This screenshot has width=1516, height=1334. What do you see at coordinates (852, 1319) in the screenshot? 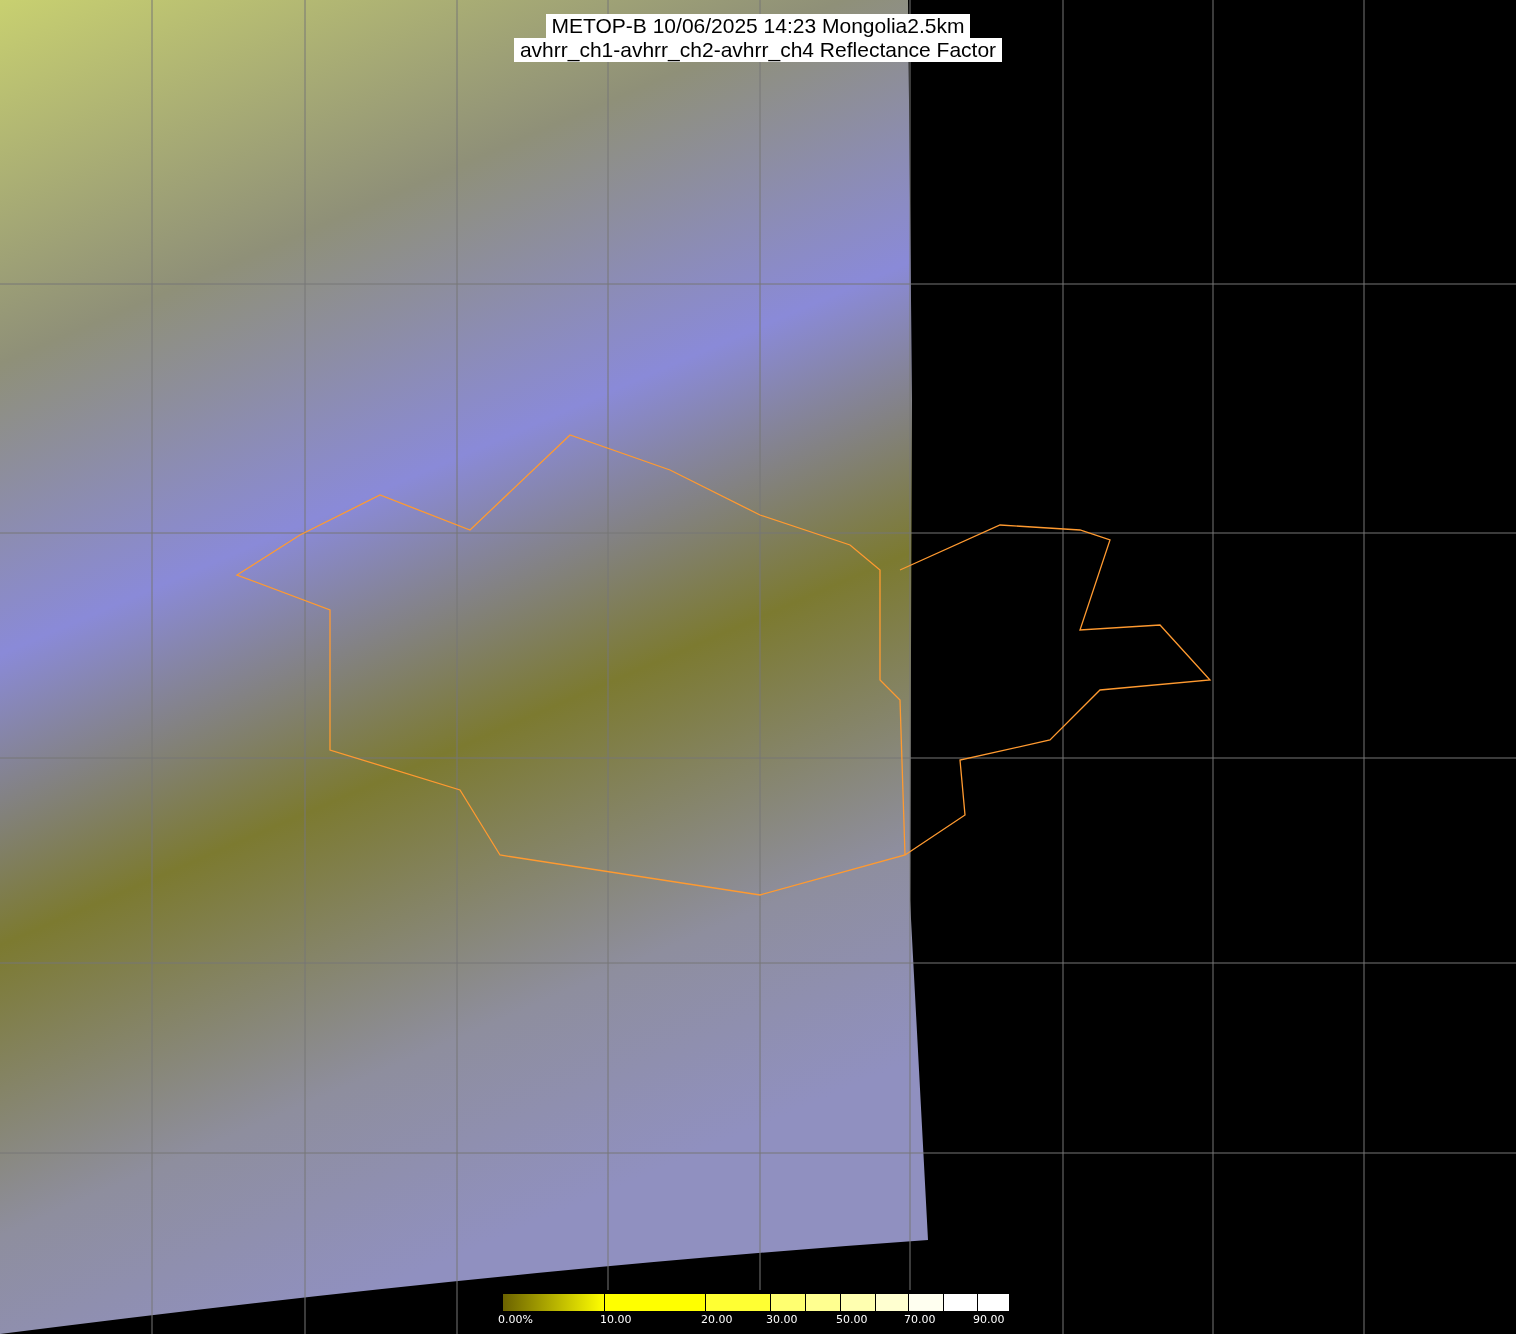
I see `colorbar-label: 50.00` at bounding box center [852, 1319].